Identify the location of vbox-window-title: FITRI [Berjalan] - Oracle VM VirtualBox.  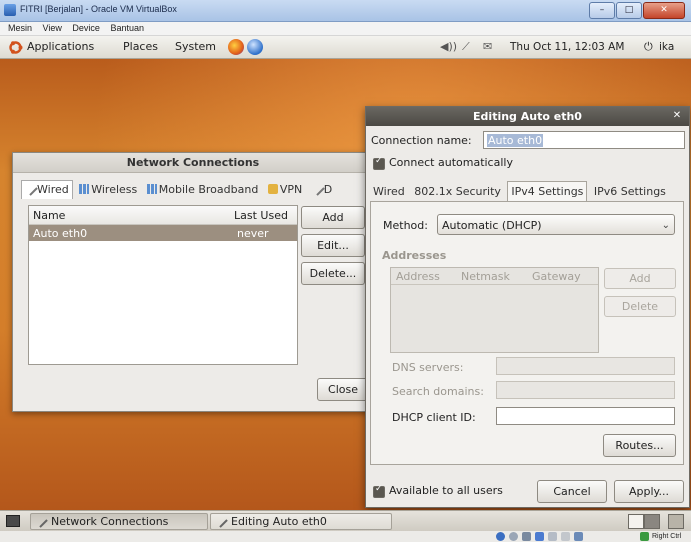
(98, 9).